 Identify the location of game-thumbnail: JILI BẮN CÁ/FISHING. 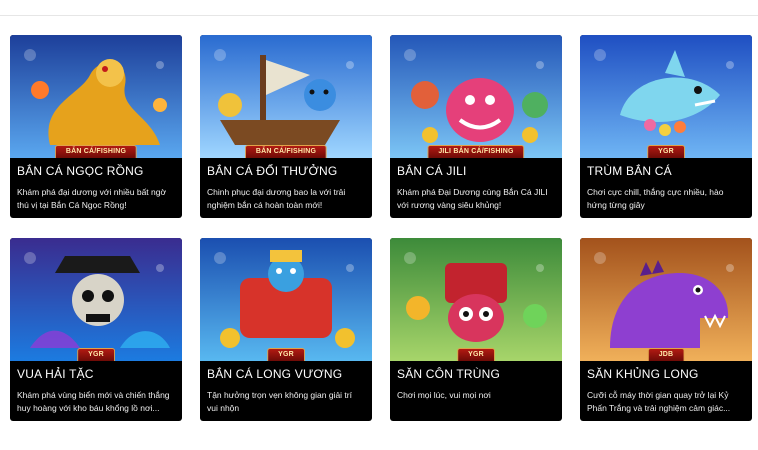
(476, 96).